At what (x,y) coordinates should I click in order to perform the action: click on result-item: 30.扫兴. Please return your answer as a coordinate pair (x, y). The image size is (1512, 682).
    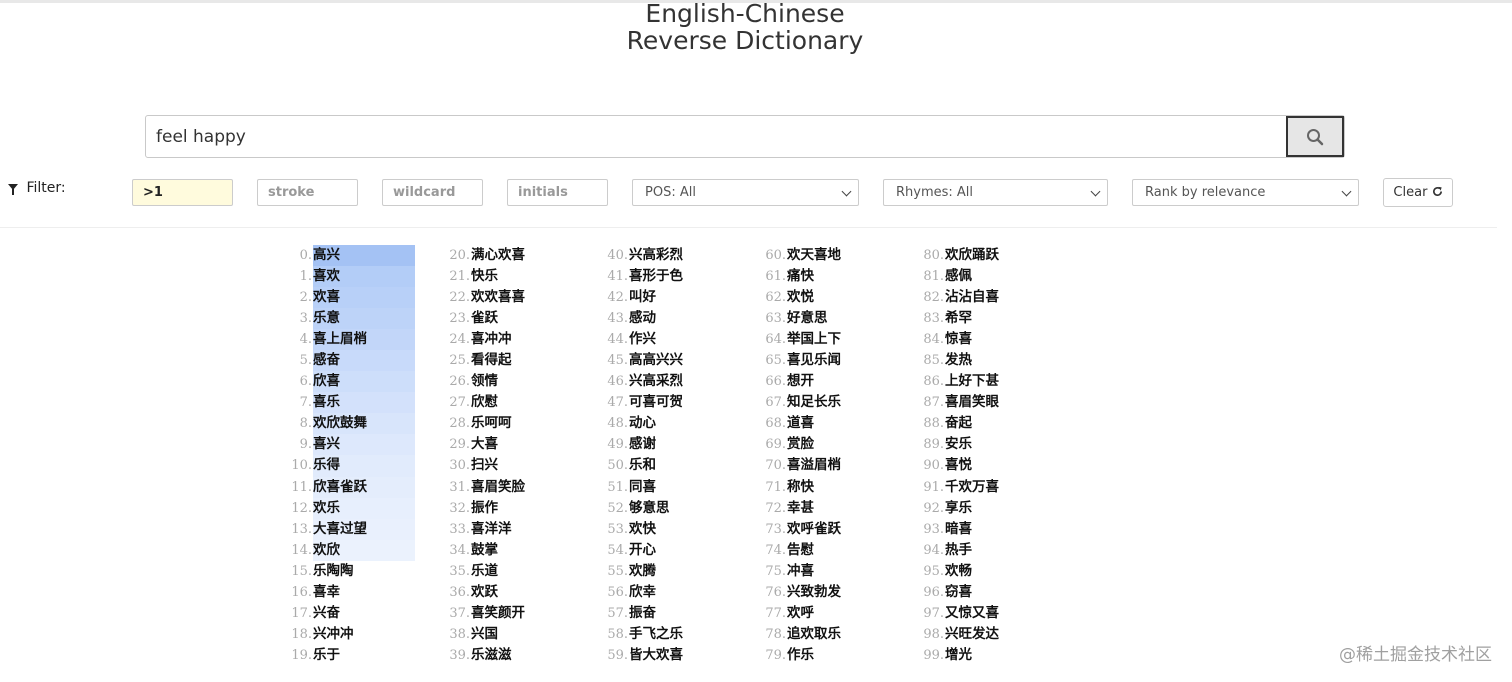
    Looking at the image, I should click on (486, 465).